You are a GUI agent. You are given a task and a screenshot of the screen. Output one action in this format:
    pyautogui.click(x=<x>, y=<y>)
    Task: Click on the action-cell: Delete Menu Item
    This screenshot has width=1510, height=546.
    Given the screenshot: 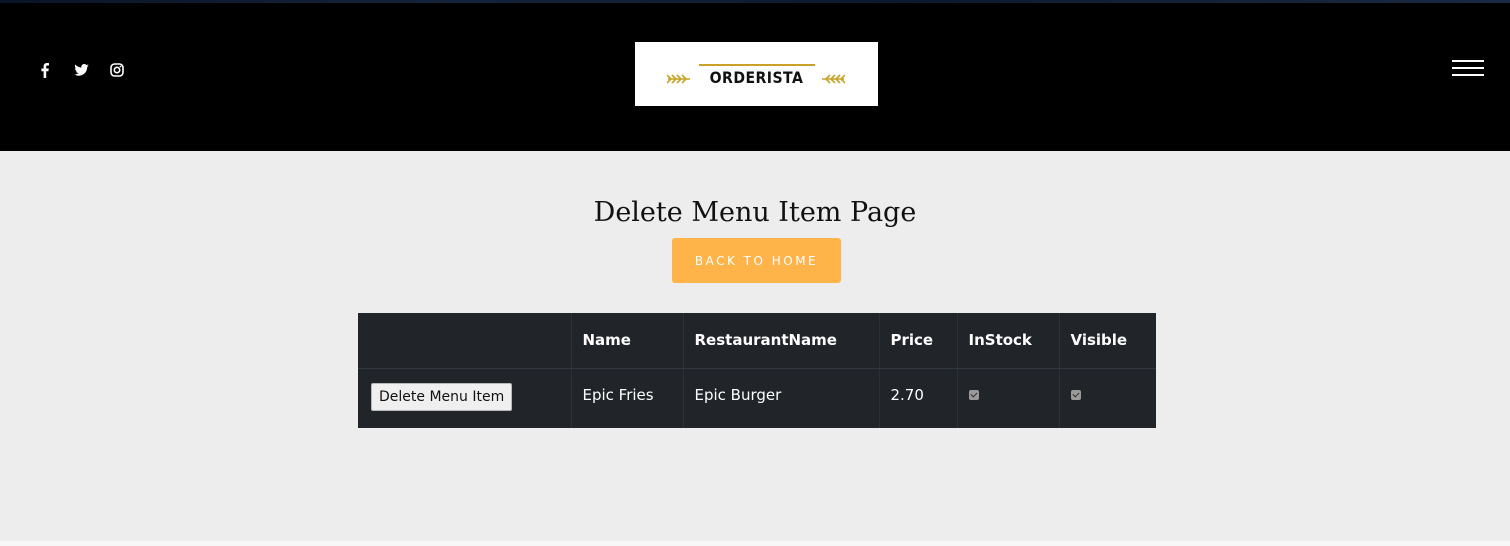 What is the action you would take?
    pyautogui.click(x=465, y=398)
    